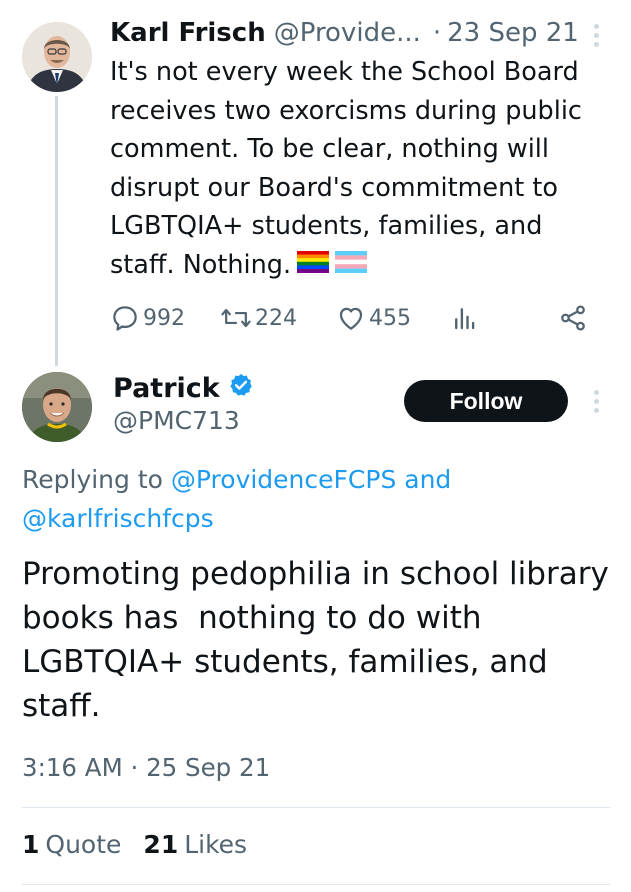  I want to click on mention-link-karlfrischfcps: @karlfrischfcps, so click(118, 518).